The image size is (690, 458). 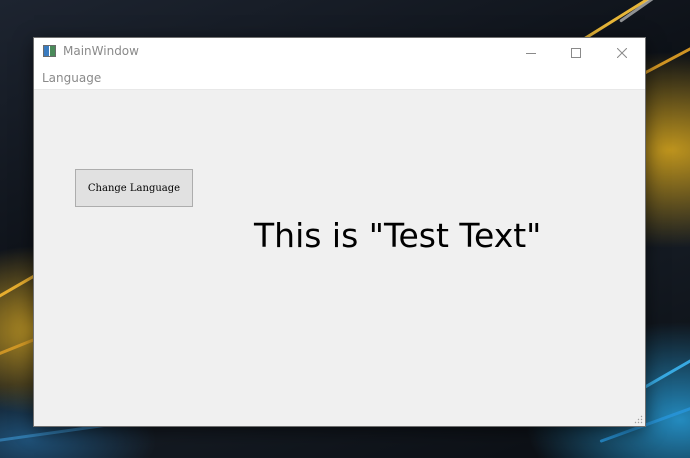 I want to click on maximize-button, so click(x=576, y=52).